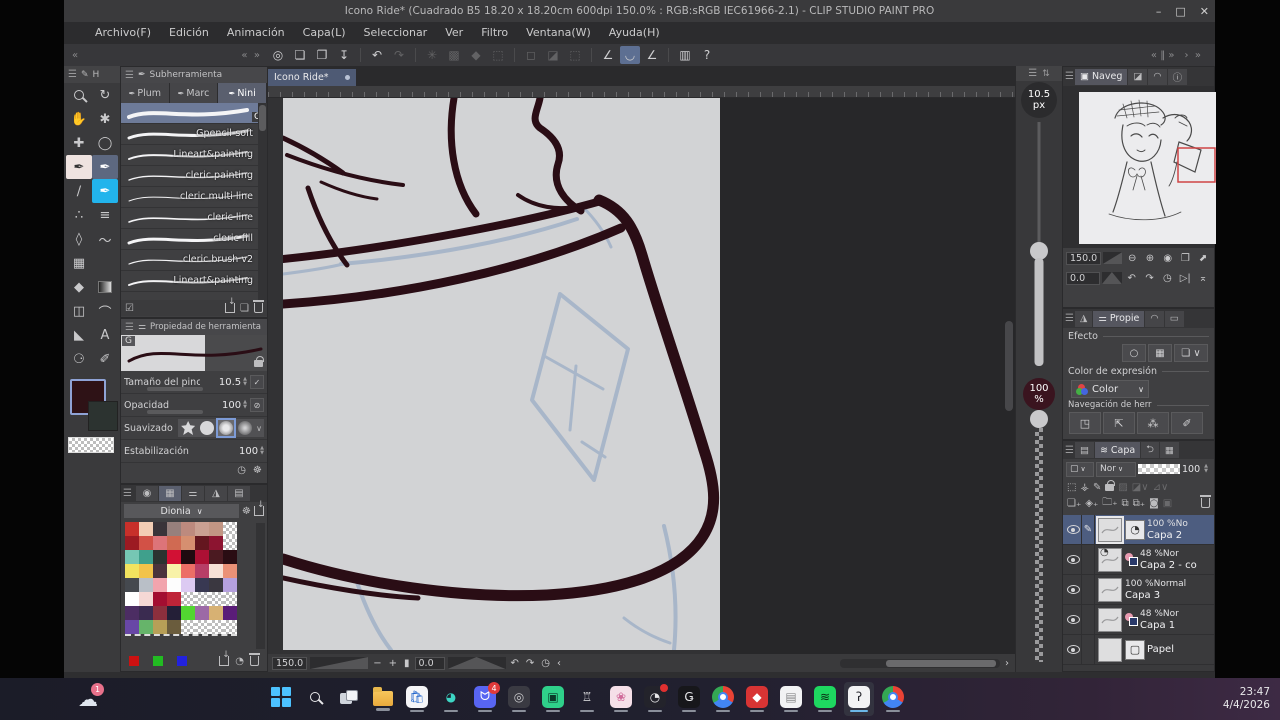 The image size is (1280, 720). What do you see at coordinates (194, 260) in the screenshot?
I see `brush-item-cleric-brush-v2: cleric brush v2` at bounding box center [194, 260].